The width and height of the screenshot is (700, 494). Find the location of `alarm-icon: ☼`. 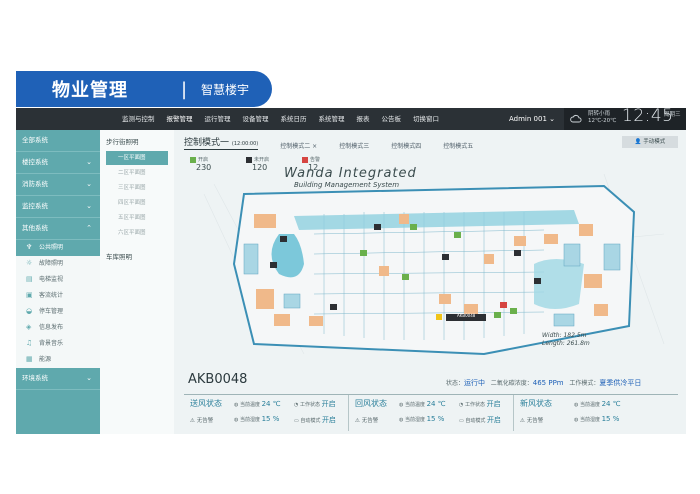

alarm-icon: ☼ is located at coordinates (29, 263).